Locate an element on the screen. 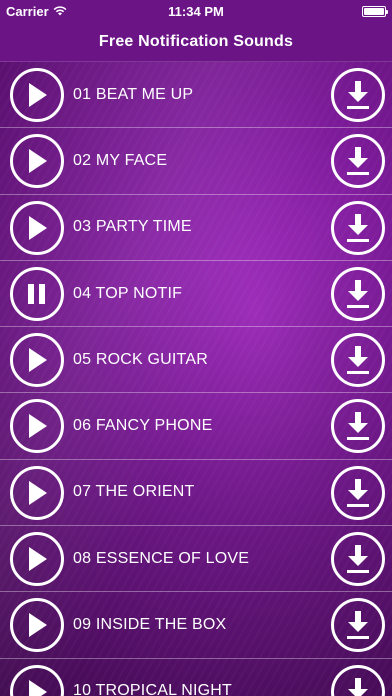 The image size is (392, 696). track-row: 01 BEAT ME UP is located at coordinates (196, 95).